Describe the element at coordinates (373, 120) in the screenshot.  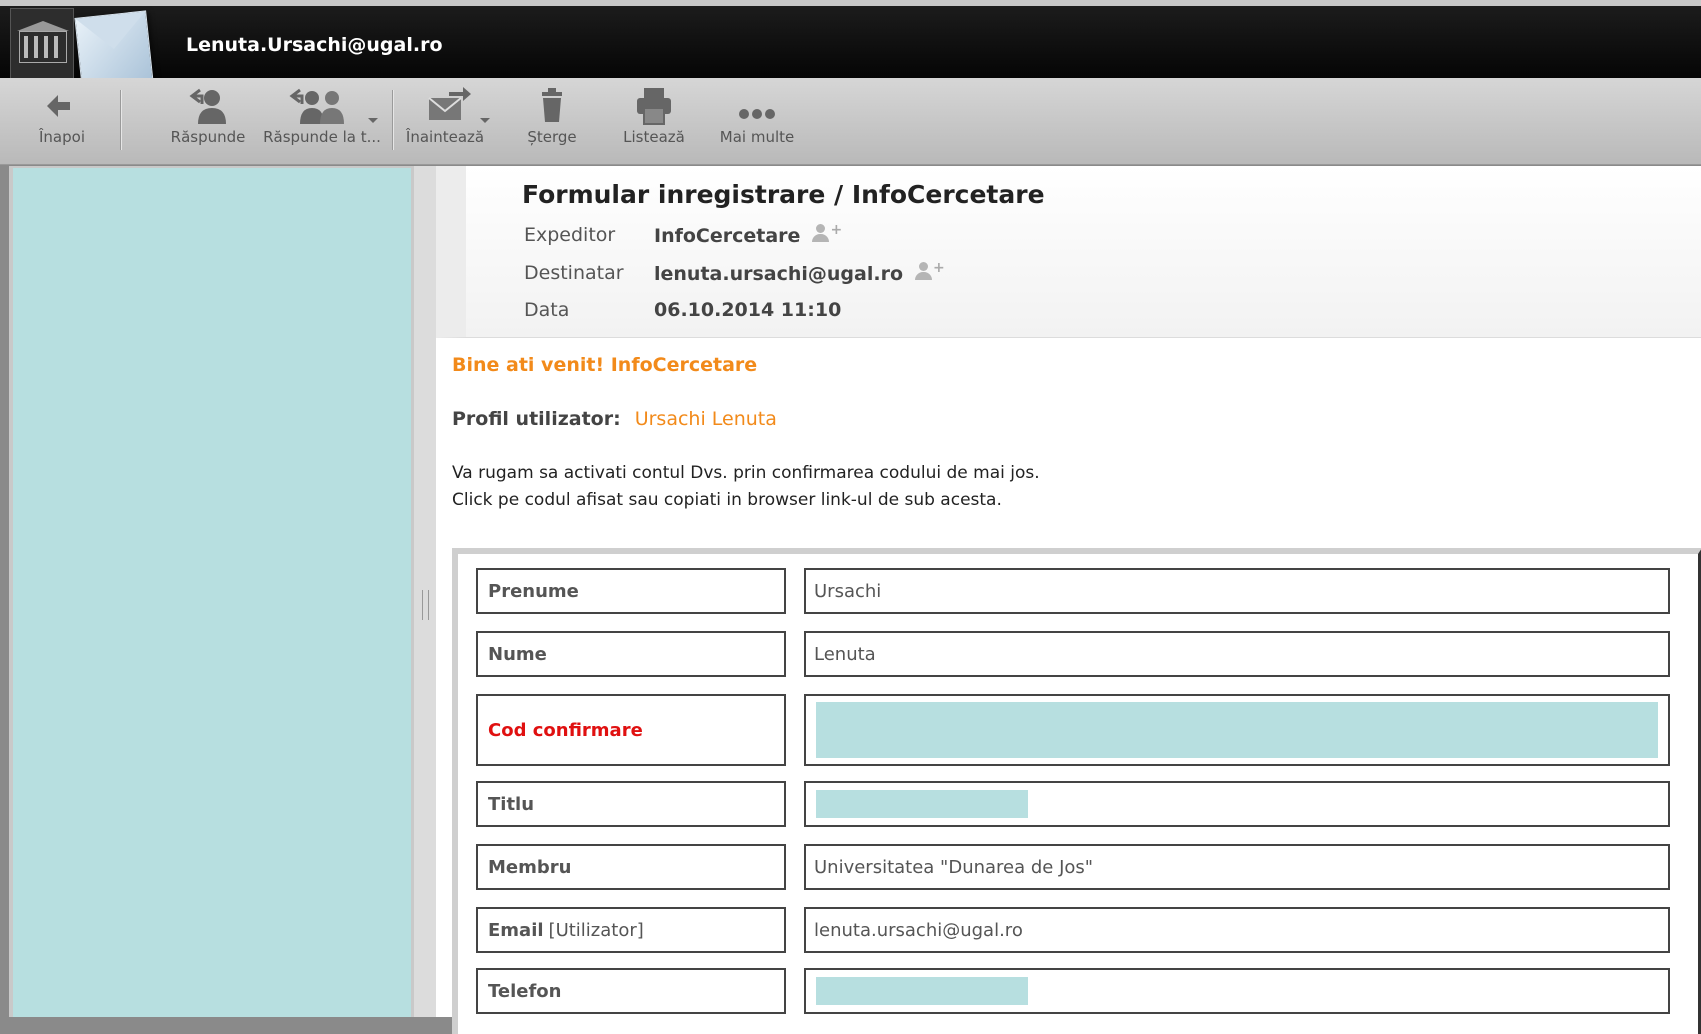
I see `reply-dropdown-caret-icon` at that location.